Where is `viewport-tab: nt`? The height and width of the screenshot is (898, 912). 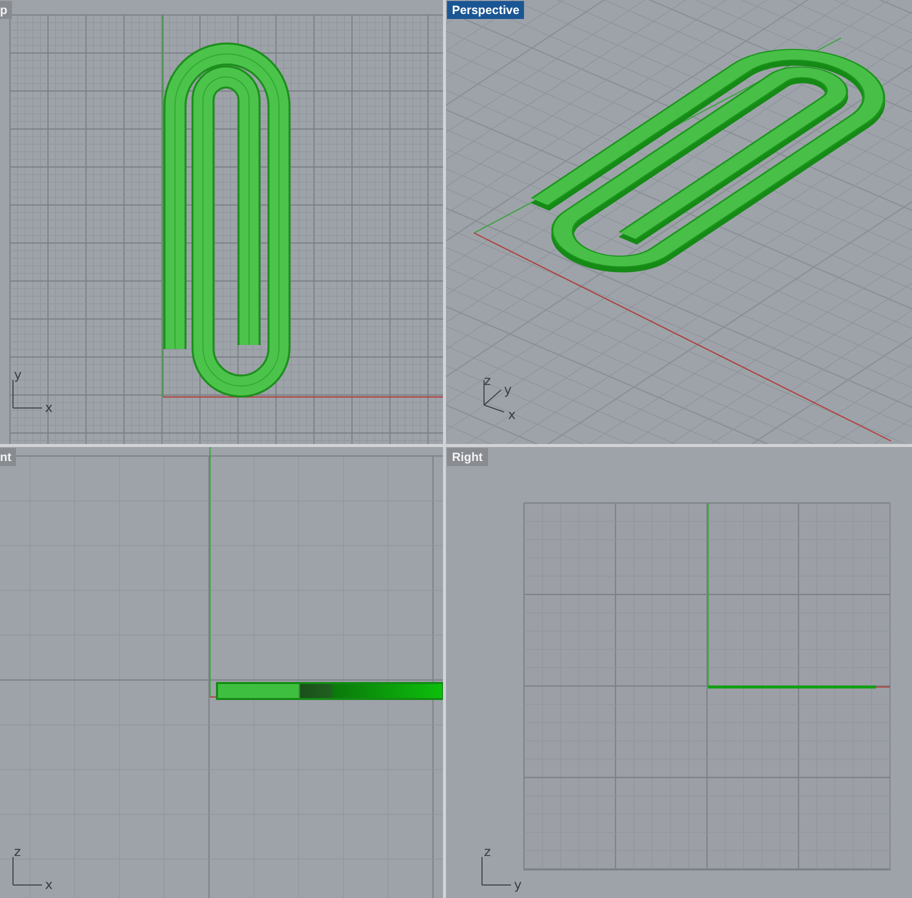 viewport-tab: nt is located at coordinates (8, 457).